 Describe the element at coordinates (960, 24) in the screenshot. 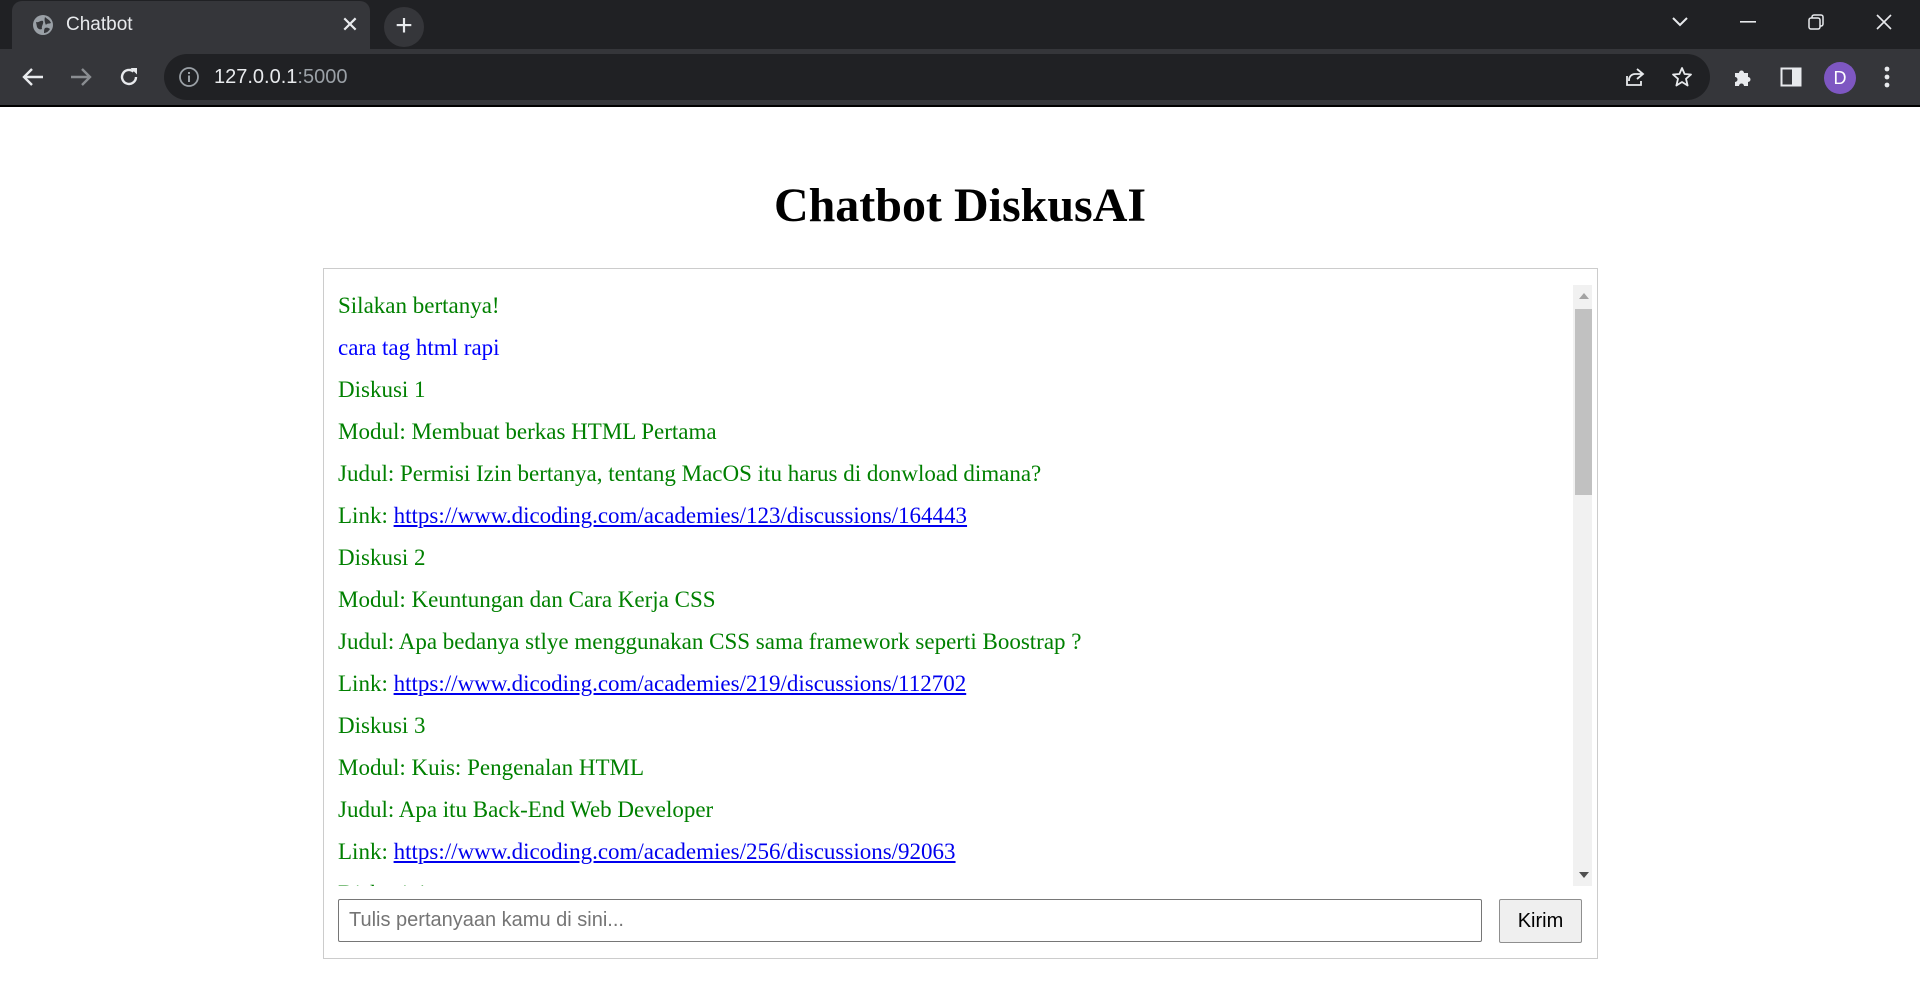

I see `browser-tabstrip: Chatbot ✕ +` at that location.